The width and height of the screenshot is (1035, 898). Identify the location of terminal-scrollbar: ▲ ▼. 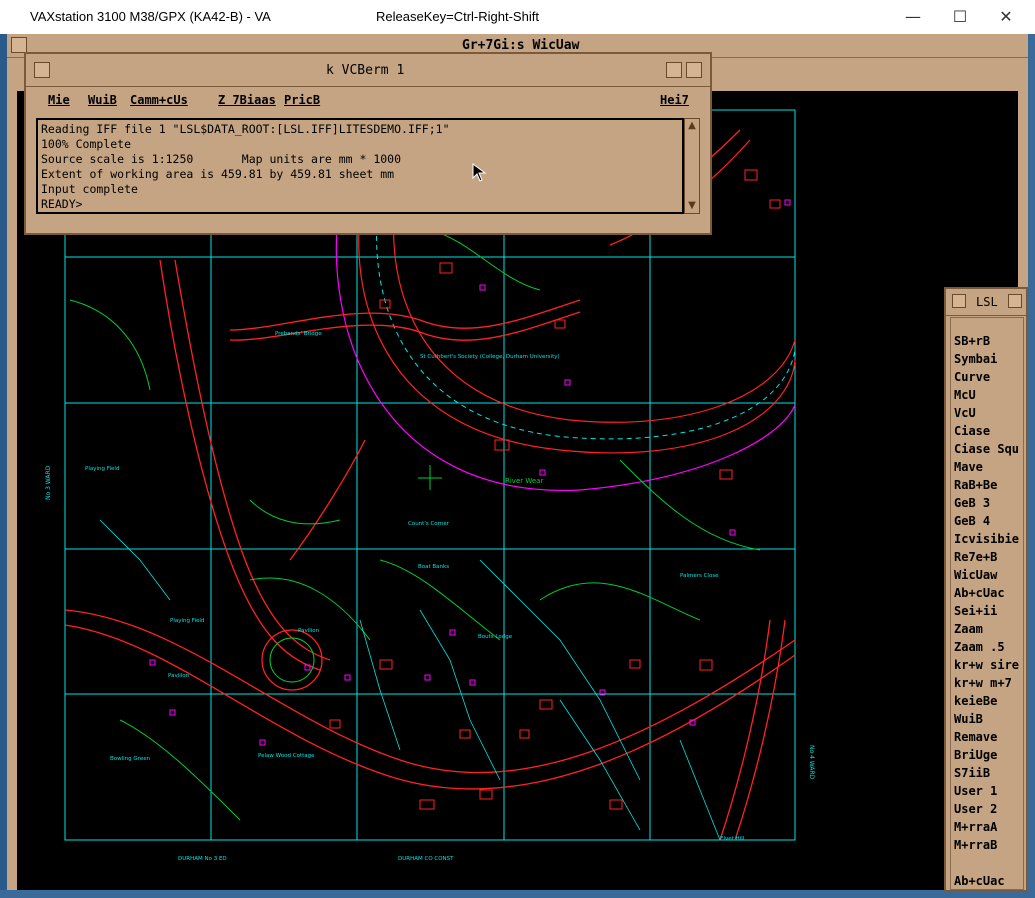
(692, 166).